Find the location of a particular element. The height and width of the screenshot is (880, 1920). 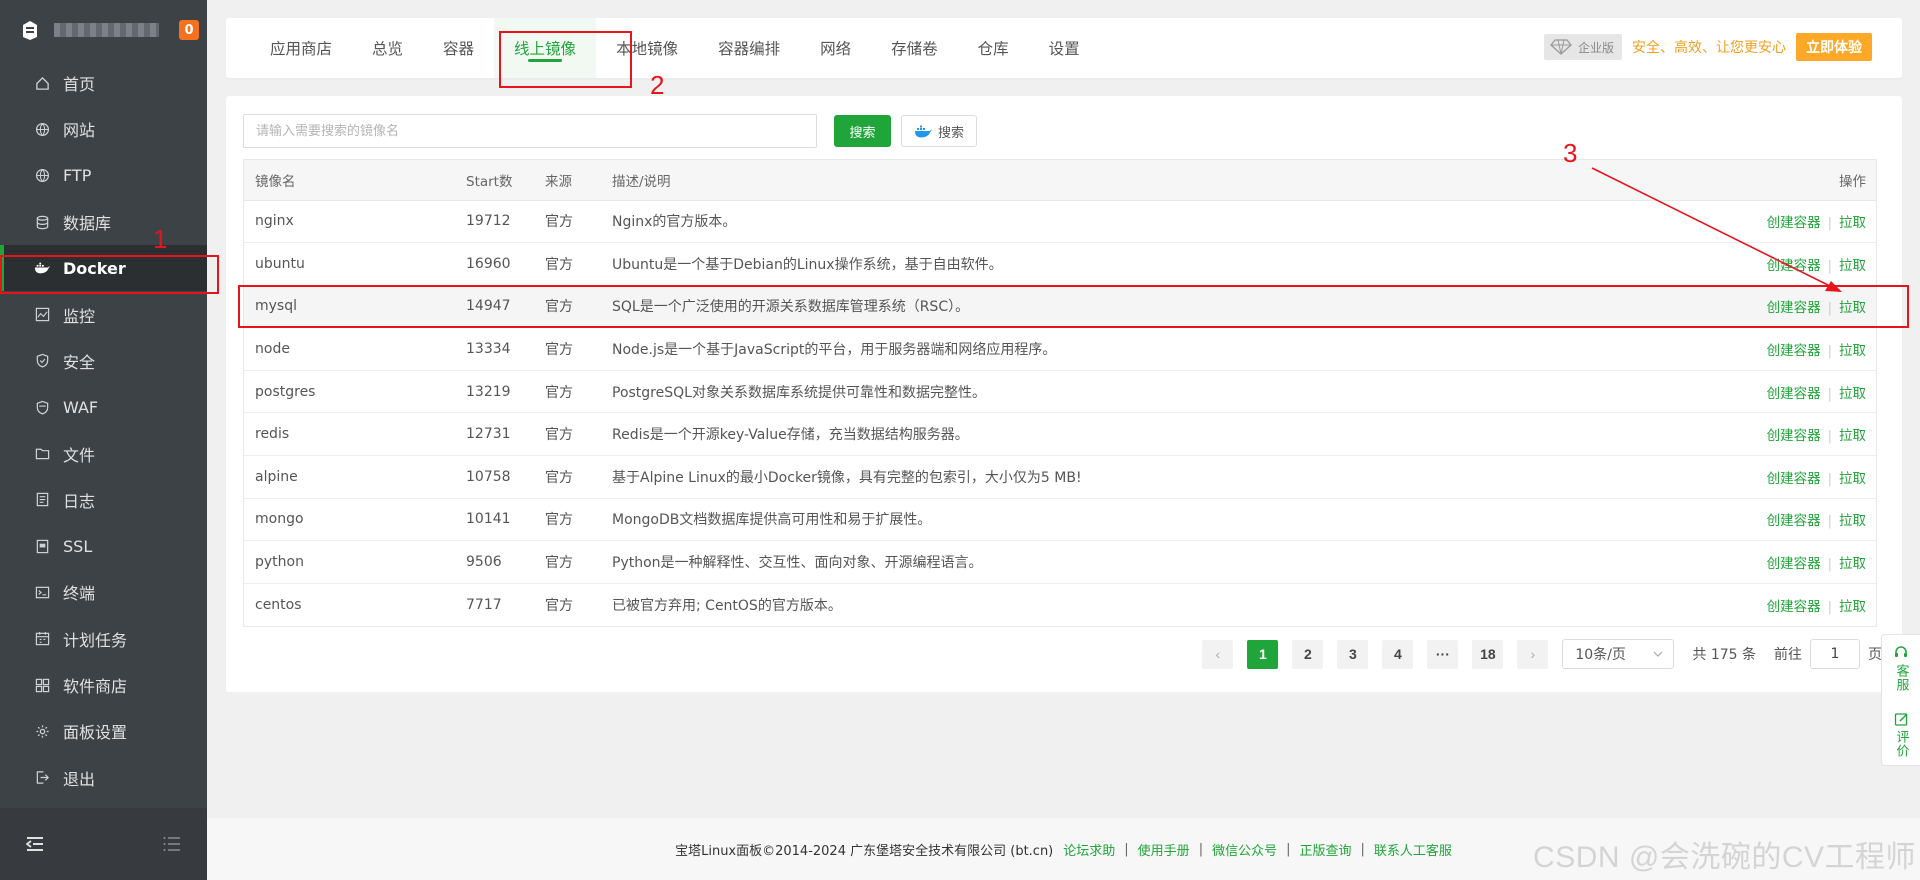

tab-5: 容器编排 is located at coordinates (749, 48).